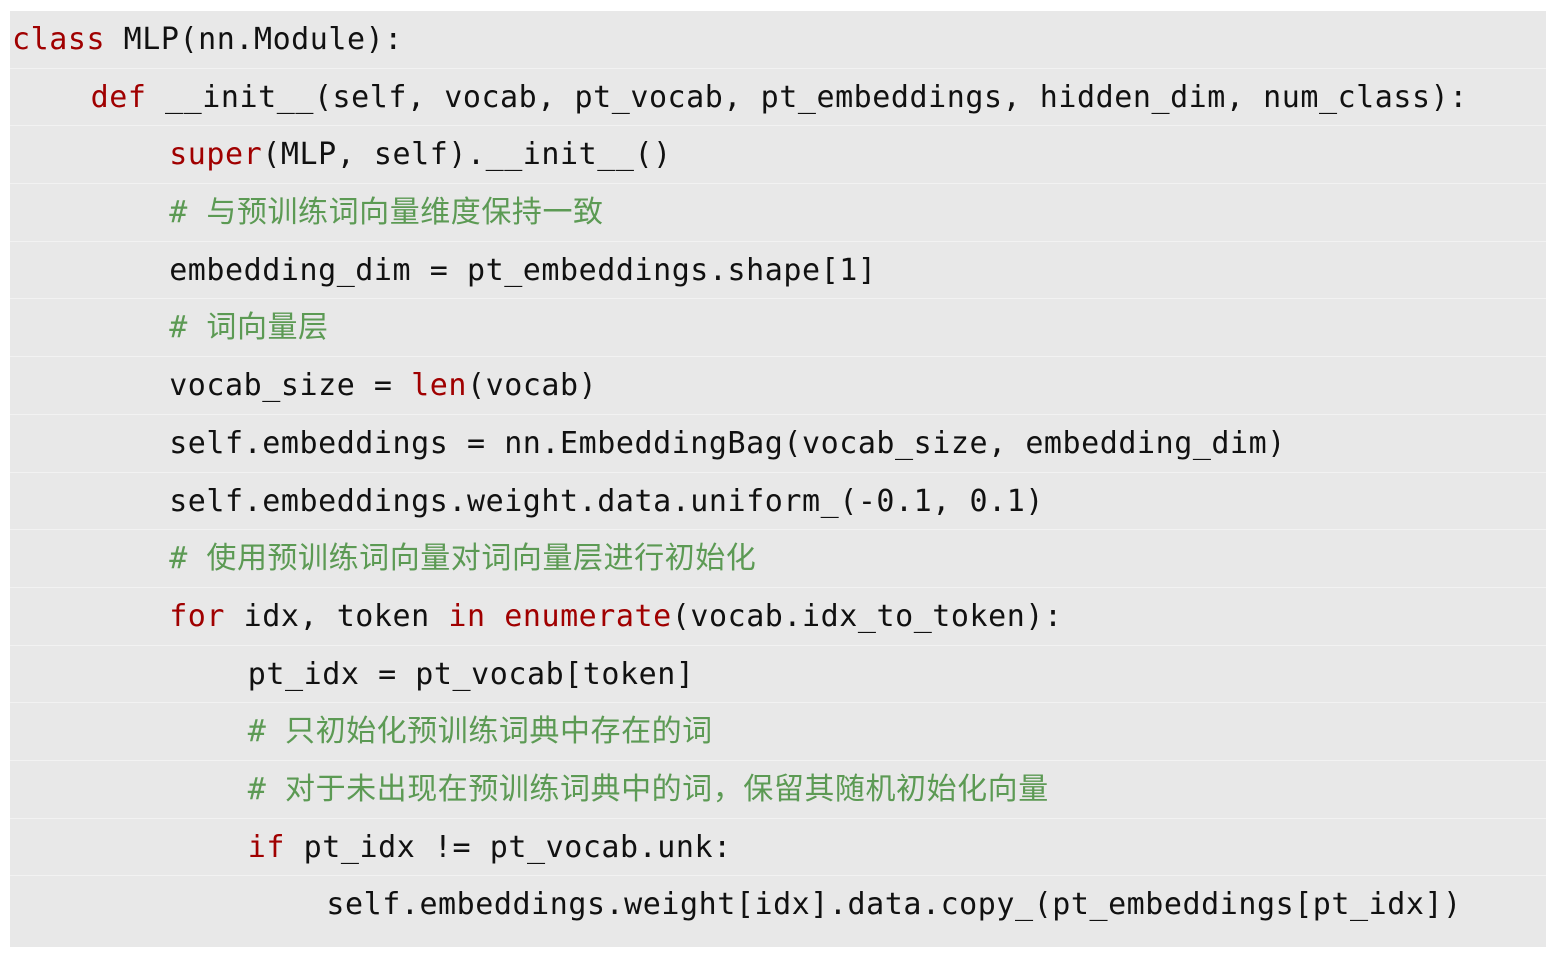 The height and width of the screenshot is (964, 1558). I want to click on code-text: idx, token, so click(337, 616).